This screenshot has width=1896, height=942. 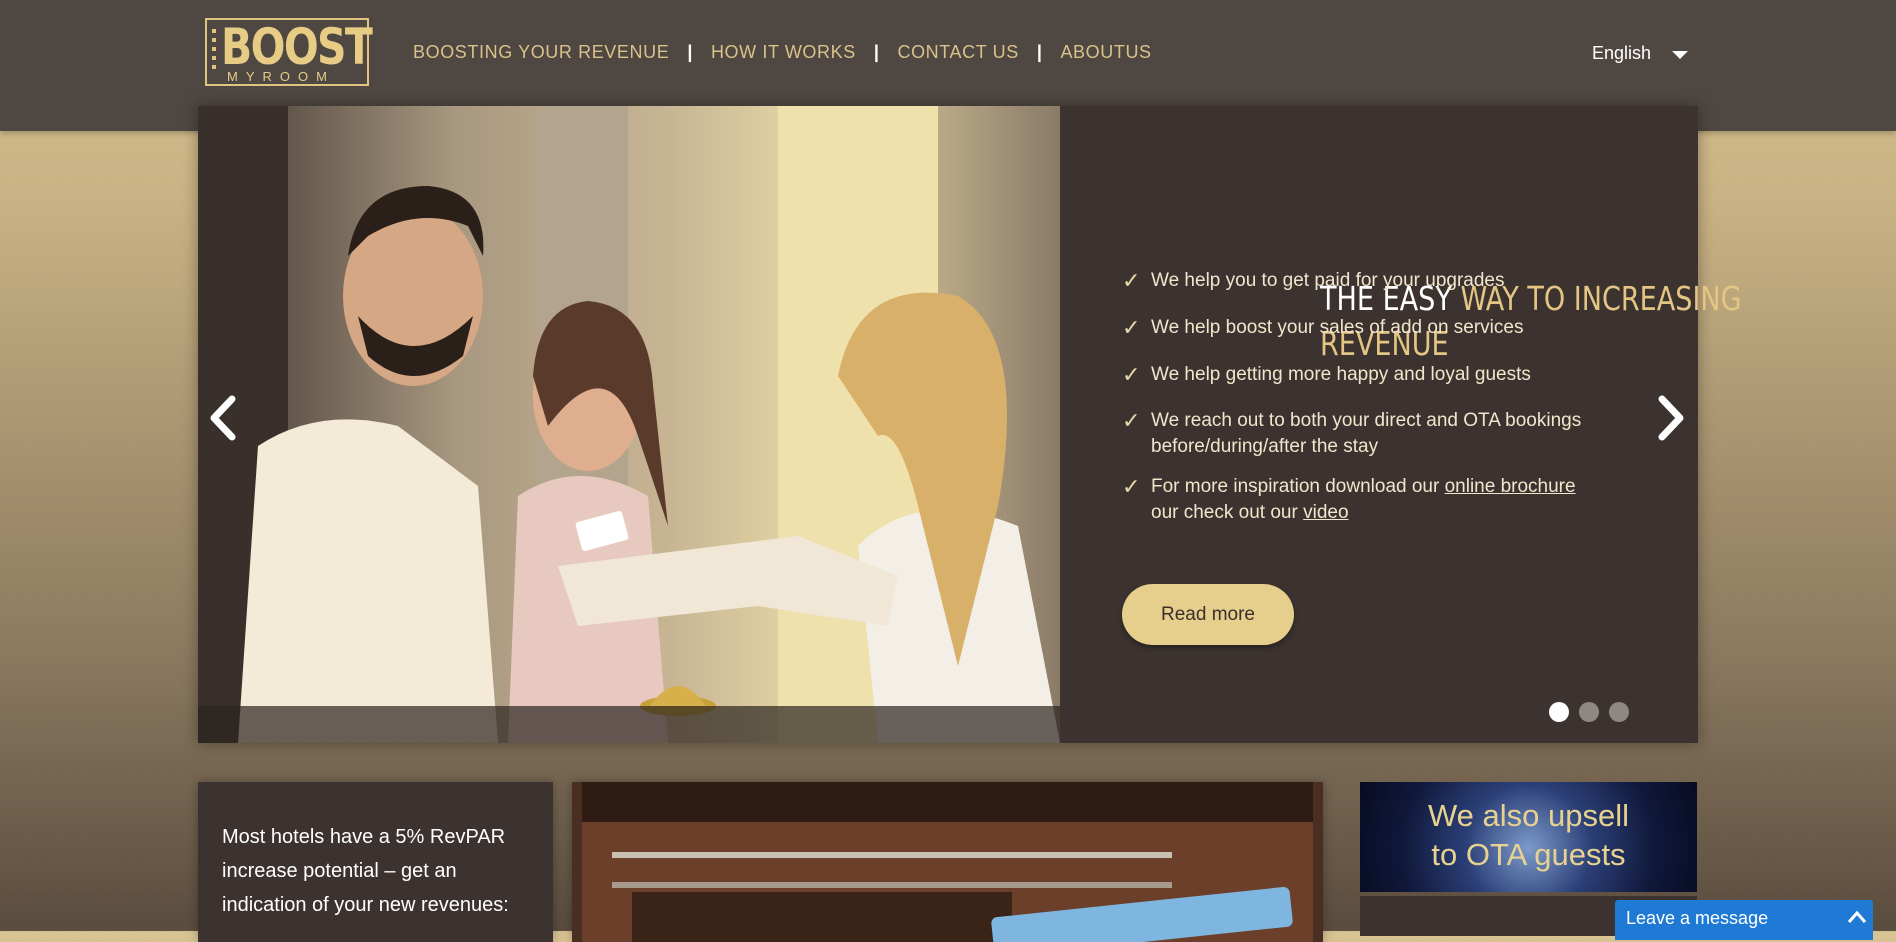 What do you see at coordinates (1622, 53) in the screenshot?
I see `language-label: English` at bounding box center [1622, 53].